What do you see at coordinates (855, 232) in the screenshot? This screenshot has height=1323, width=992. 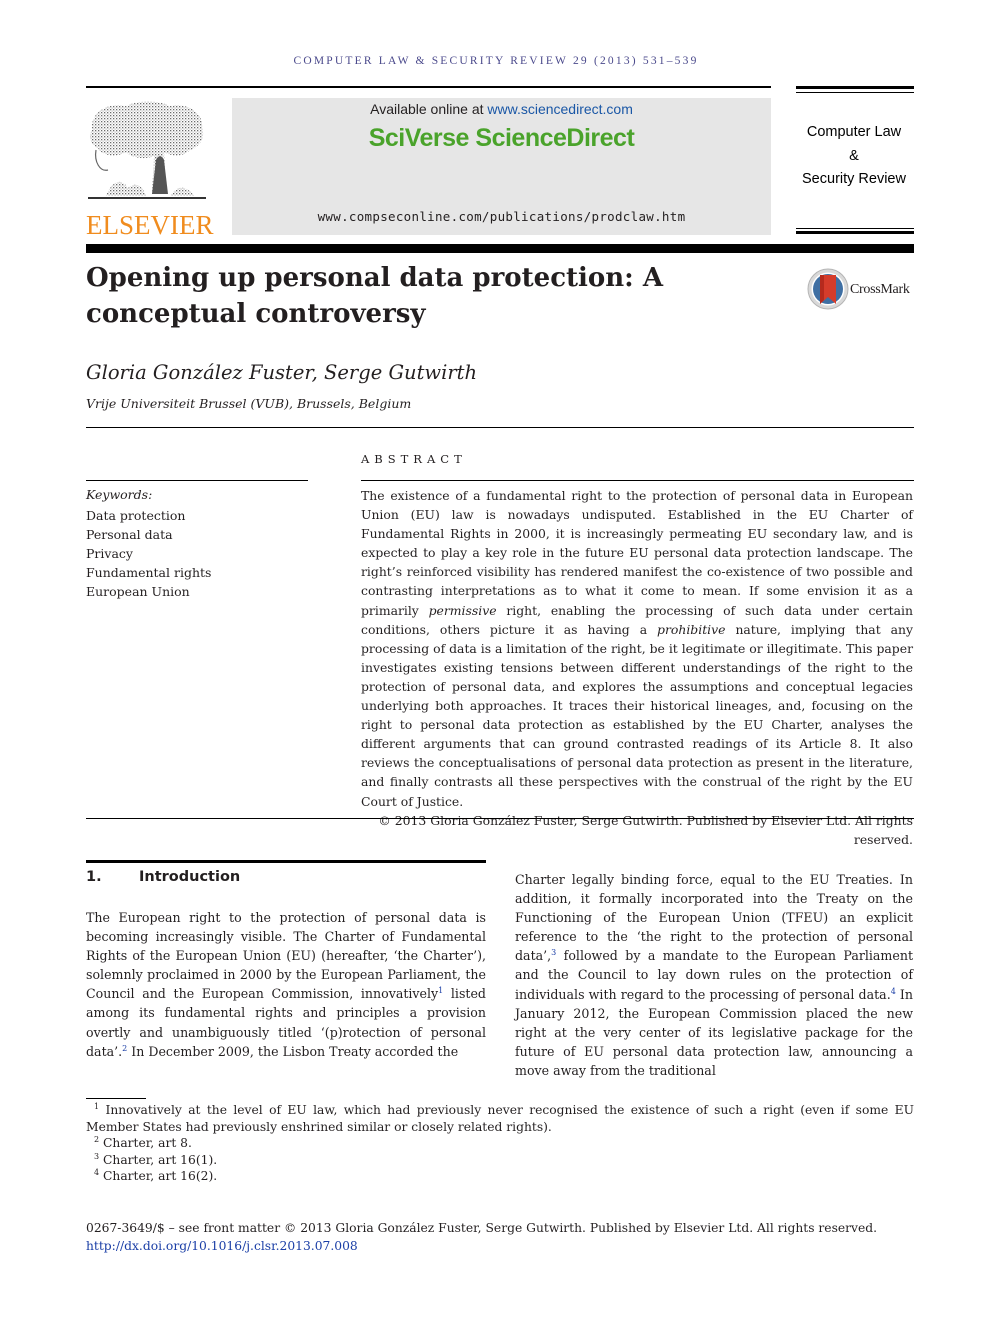 I see `journal-box-bottom-rule-thick` at bounding box center [855, 232].